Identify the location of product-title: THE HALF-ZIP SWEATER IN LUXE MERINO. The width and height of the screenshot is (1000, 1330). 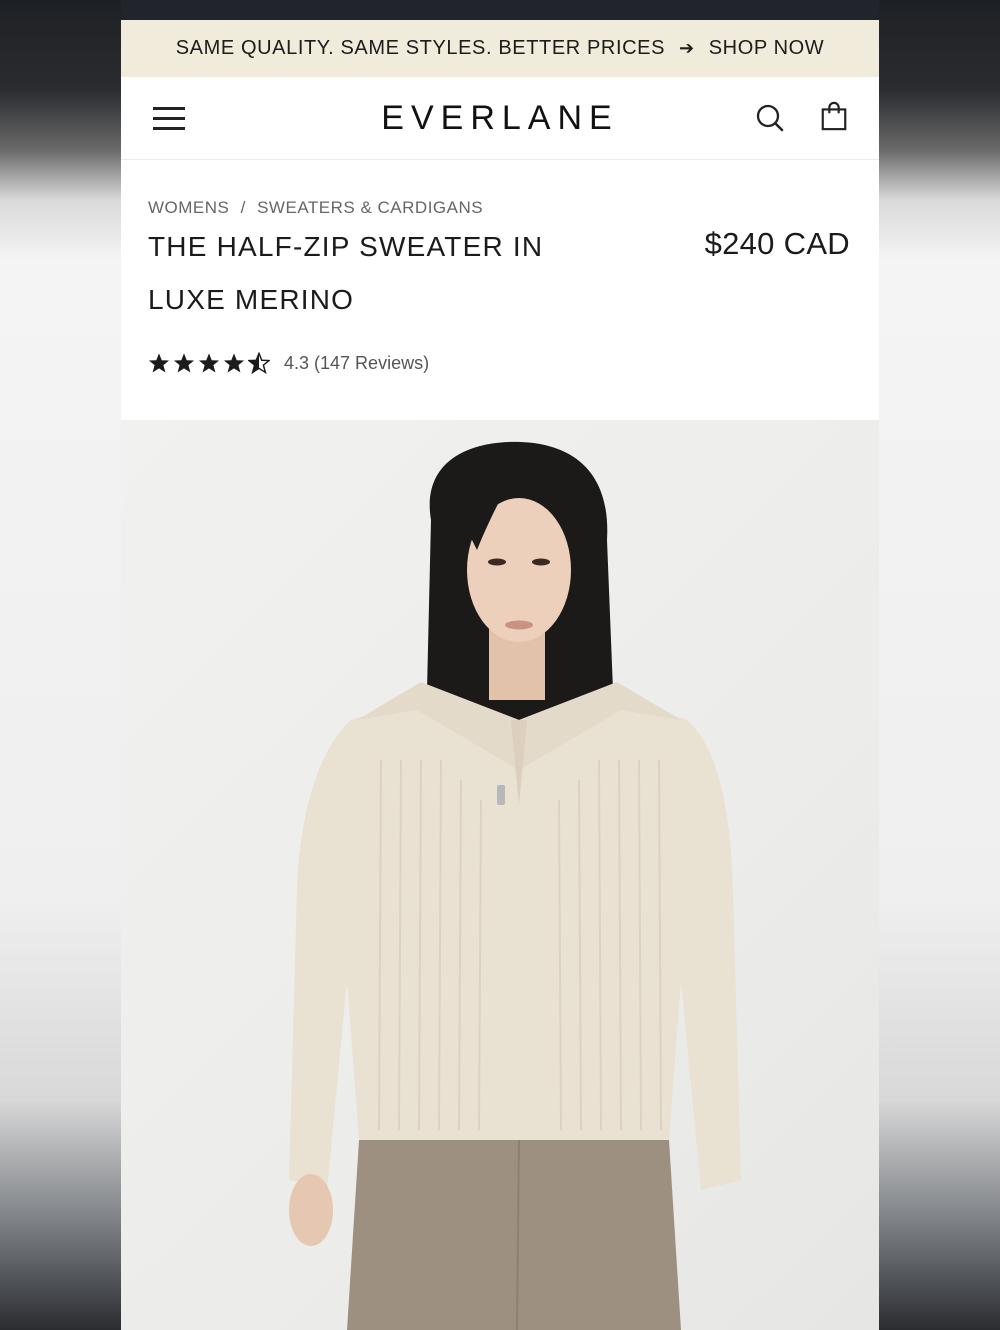
(346, 273).